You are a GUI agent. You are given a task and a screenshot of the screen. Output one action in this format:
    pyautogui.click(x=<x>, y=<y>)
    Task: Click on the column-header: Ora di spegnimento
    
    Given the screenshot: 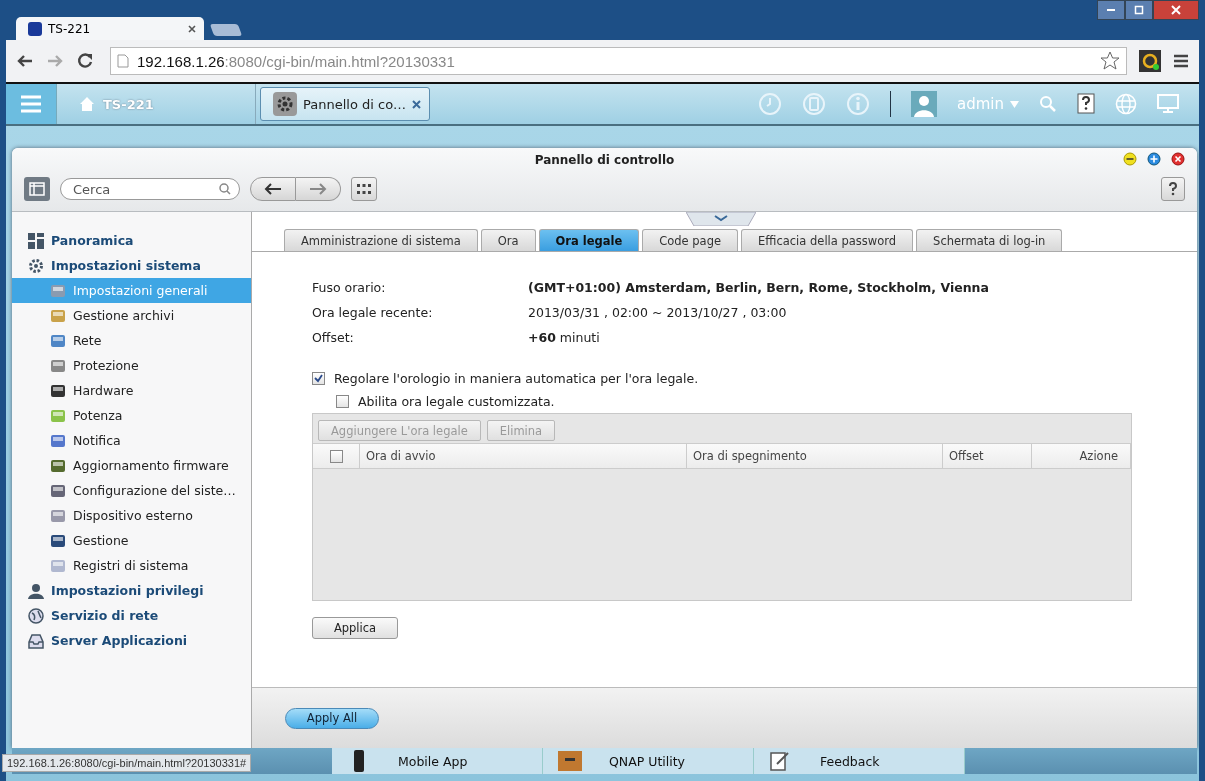 What is the action you would take?
    pyautogui.click(x=815, y=456)
    